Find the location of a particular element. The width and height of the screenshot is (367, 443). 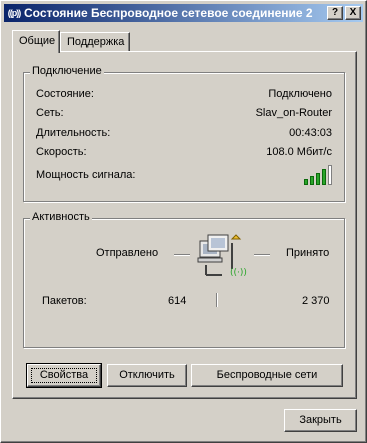

sent-line is located at coordinates (182, 254).